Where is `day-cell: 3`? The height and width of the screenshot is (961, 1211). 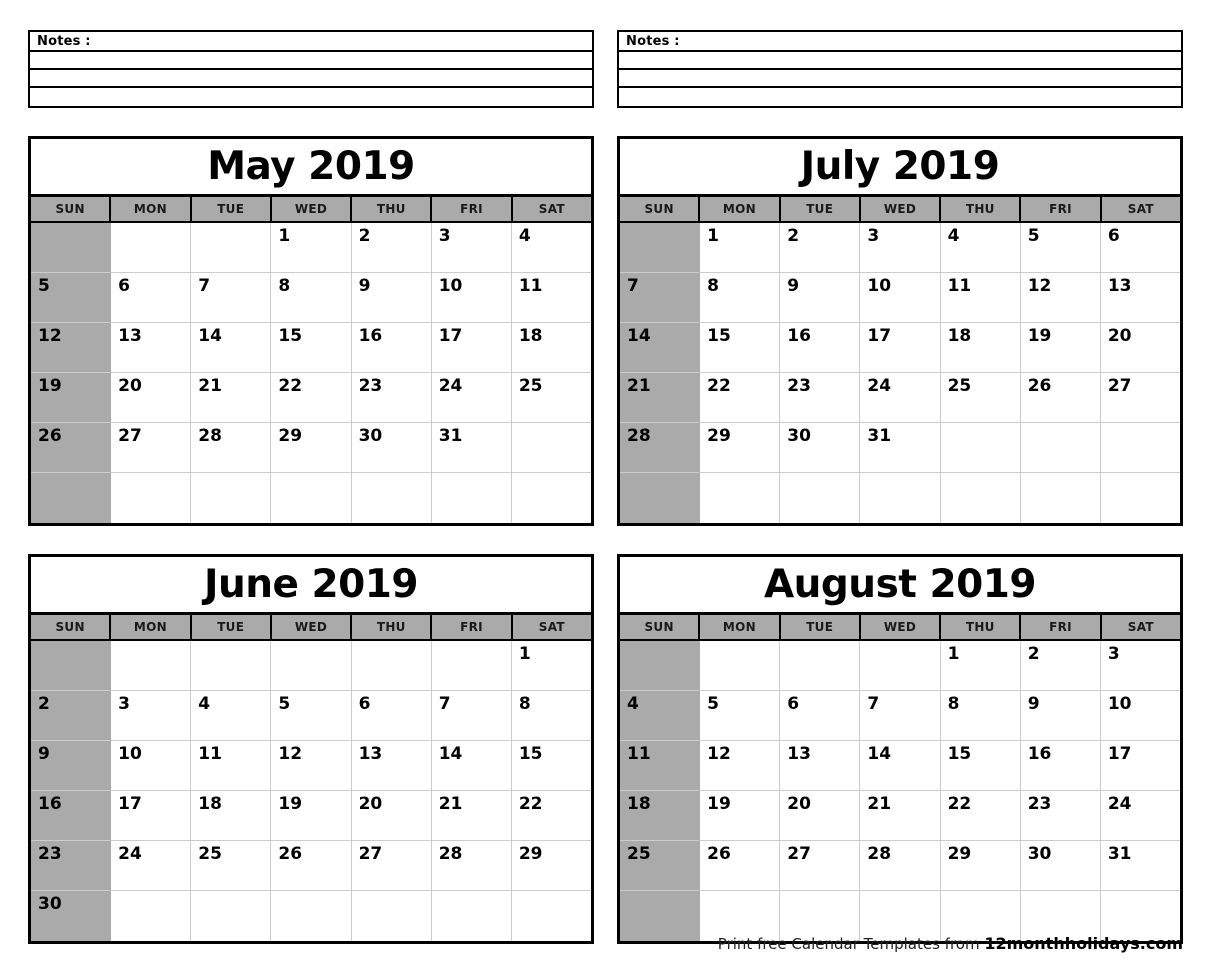
day-cell: 3 is located at coordinates (471, 248).